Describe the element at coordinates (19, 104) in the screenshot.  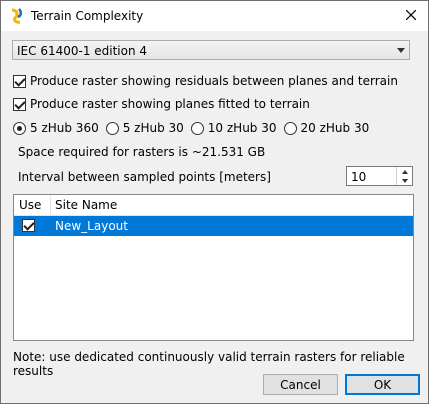
I see `planes-raster-checkbox` at that location.